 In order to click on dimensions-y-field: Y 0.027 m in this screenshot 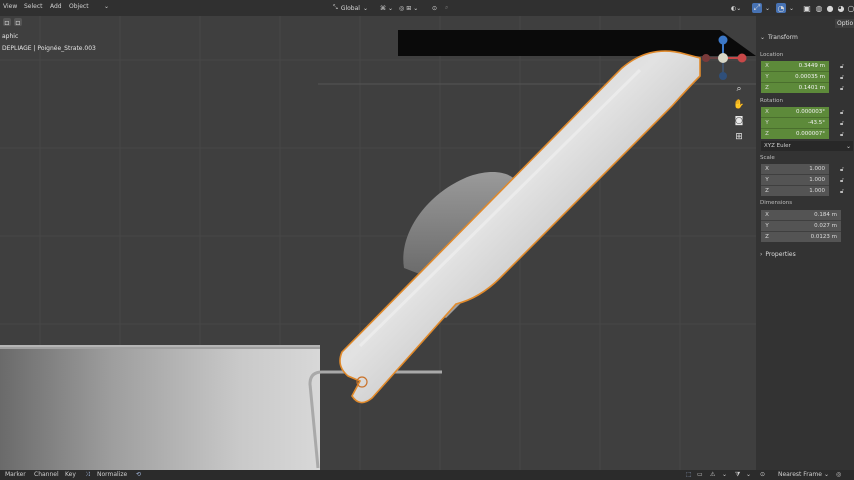, I will do `click(801, 225)`.